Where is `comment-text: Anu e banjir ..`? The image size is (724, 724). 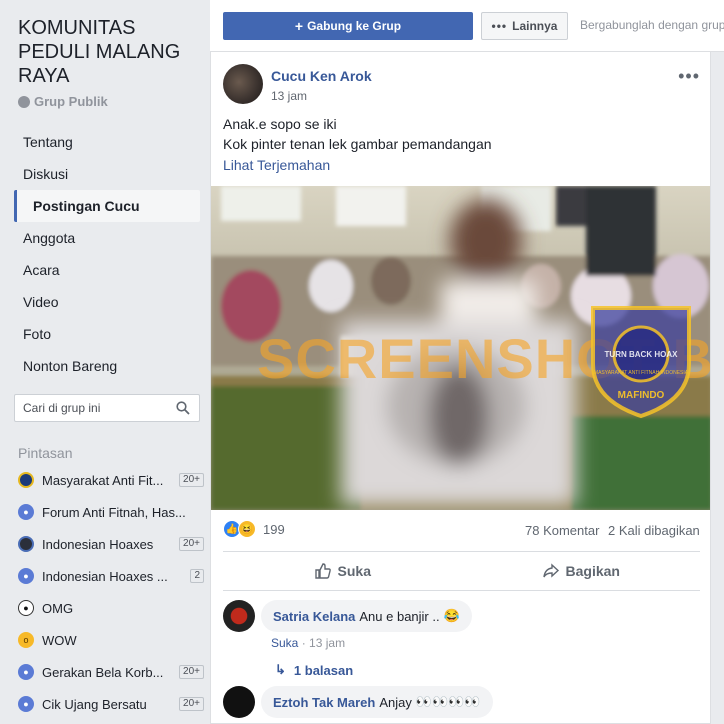
comment-text: Anu e banjir .. is located at coordinates (399, 616).